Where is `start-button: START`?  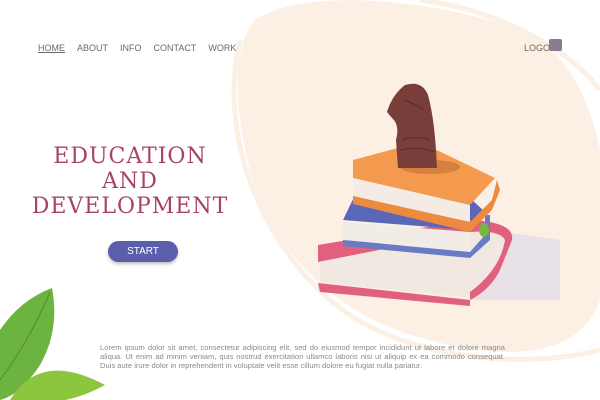
start-button: START is located at coordinates (143, 251).